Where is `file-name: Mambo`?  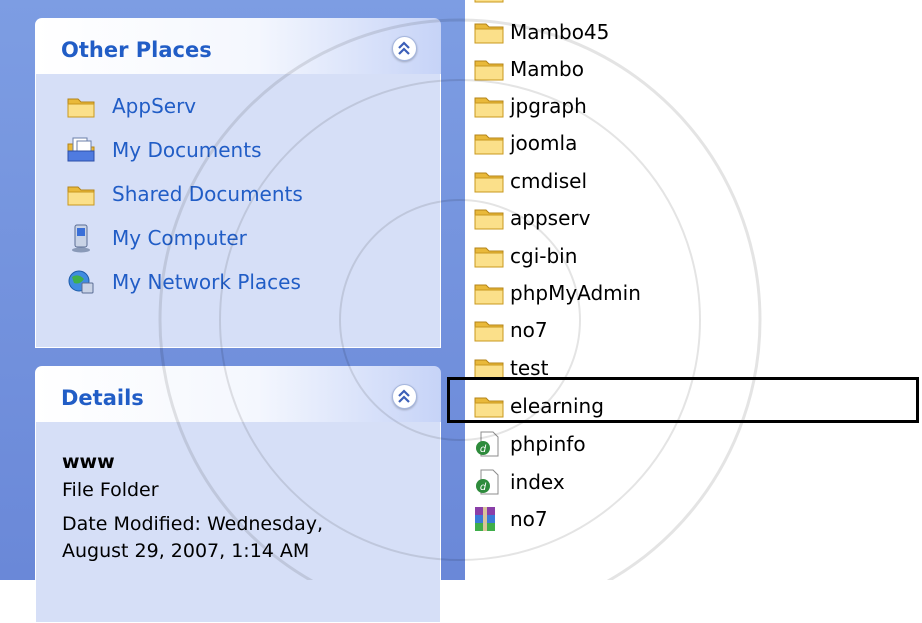
file-name: Mambo is located at coordinates (547, 69).